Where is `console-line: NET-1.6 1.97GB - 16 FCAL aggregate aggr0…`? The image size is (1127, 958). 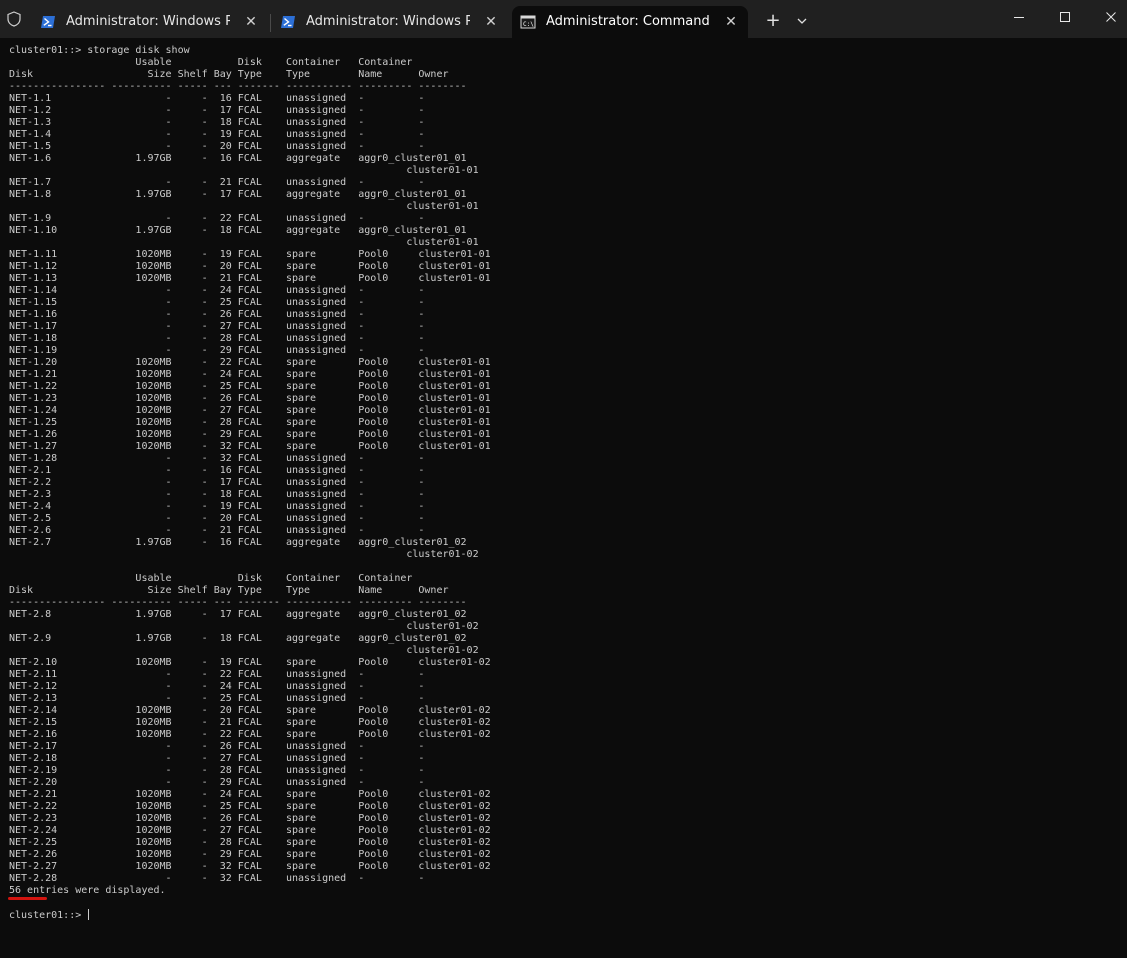 console-line: NET-1.6 1.97GB - 16 FCAL aggregate aggr0… is located at coordinates (238, 158).